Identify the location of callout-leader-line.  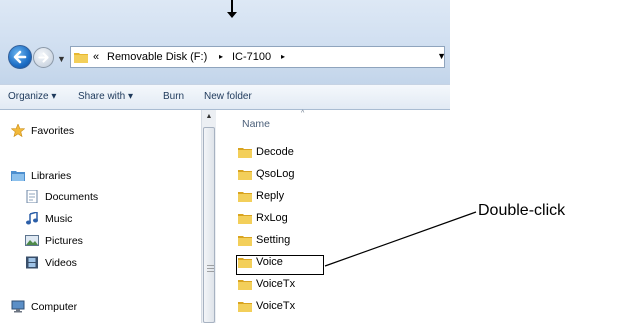
(400, 239).